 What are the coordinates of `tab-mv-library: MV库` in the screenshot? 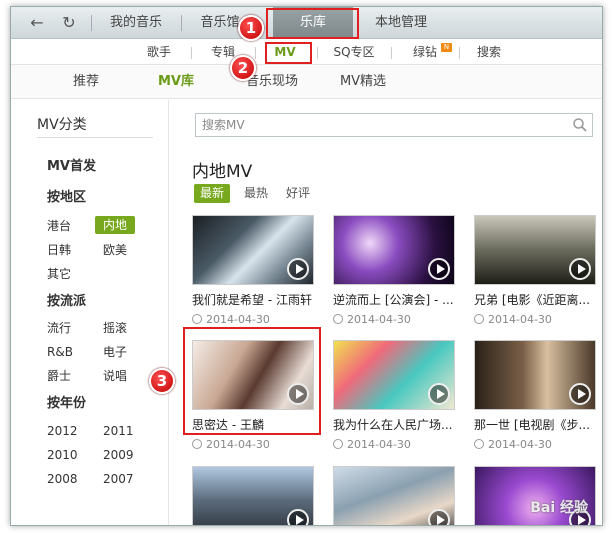 It's located at (176, 82).